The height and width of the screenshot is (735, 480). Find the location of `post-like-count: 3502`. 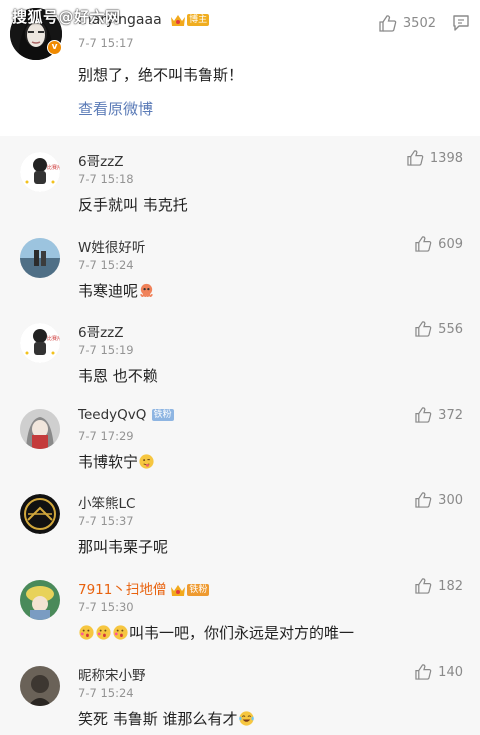

post-like-count: 3502 is located at coordinates (419, 23).